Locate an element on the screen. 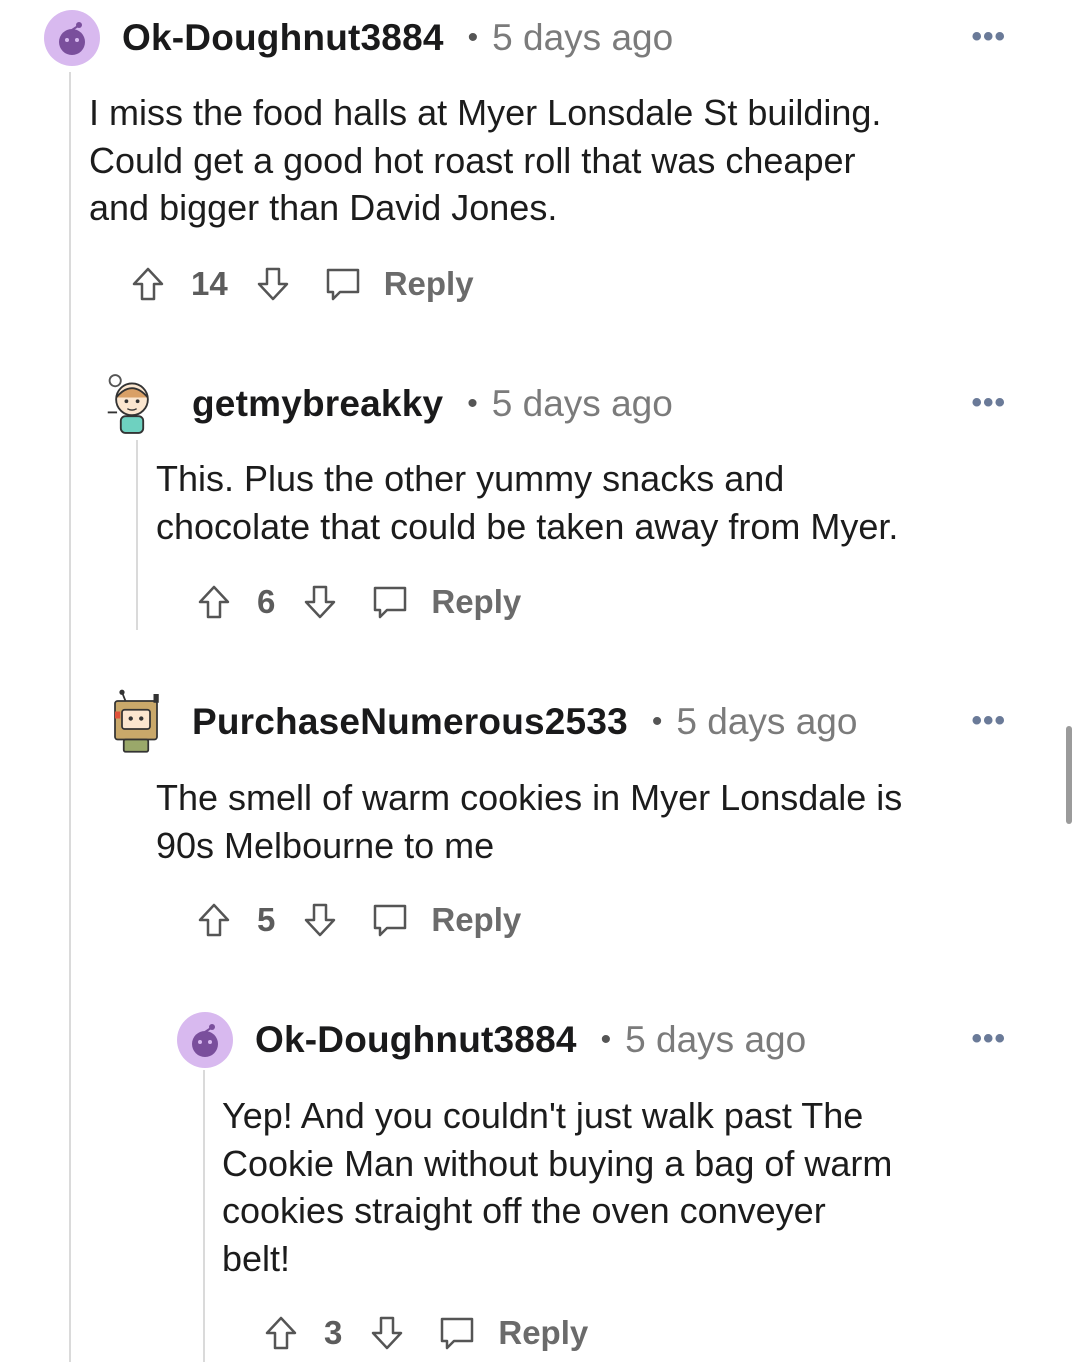 The width and height of the screenshot is (1080, 1372). comment-header: getmybreakky • 5 days ago is located at coordinates (388, 404).